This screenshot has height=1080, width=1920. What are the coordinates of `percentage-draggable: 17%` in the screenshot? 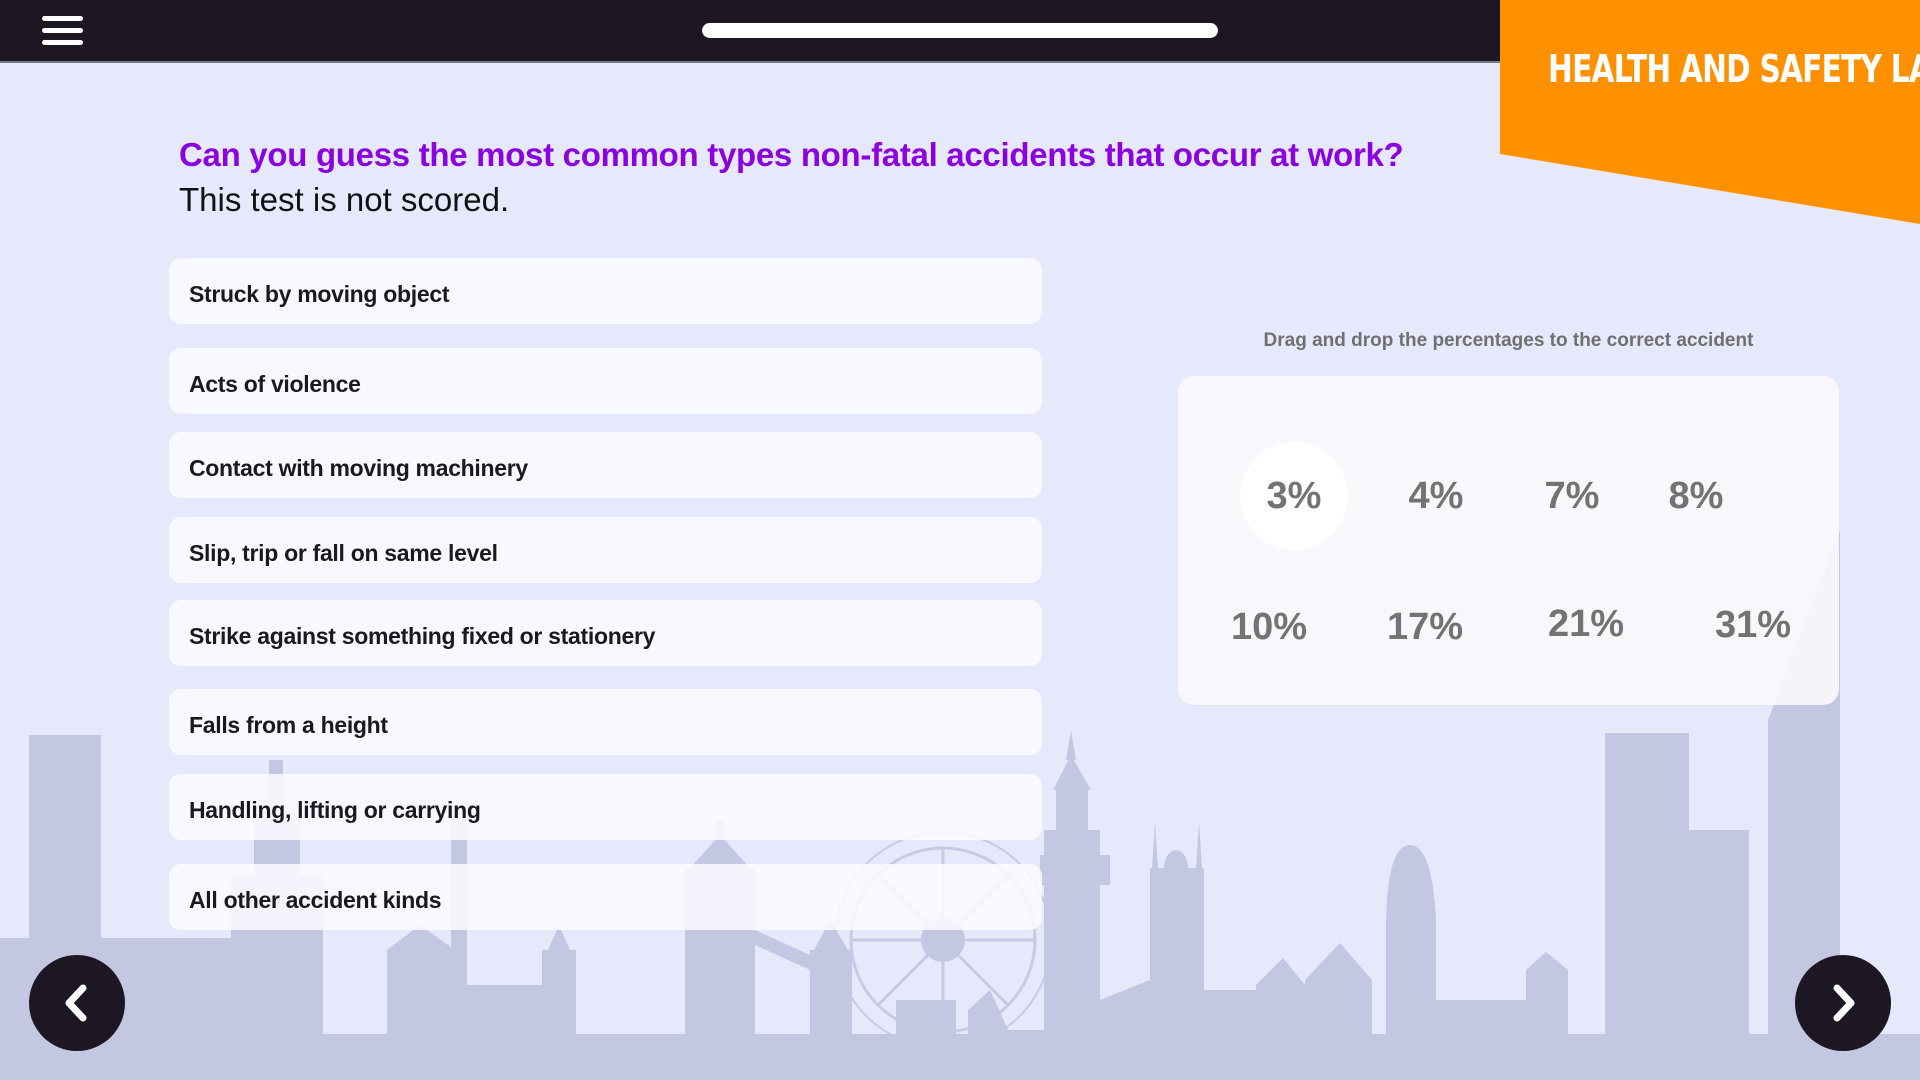 It's located at (1425, 627).